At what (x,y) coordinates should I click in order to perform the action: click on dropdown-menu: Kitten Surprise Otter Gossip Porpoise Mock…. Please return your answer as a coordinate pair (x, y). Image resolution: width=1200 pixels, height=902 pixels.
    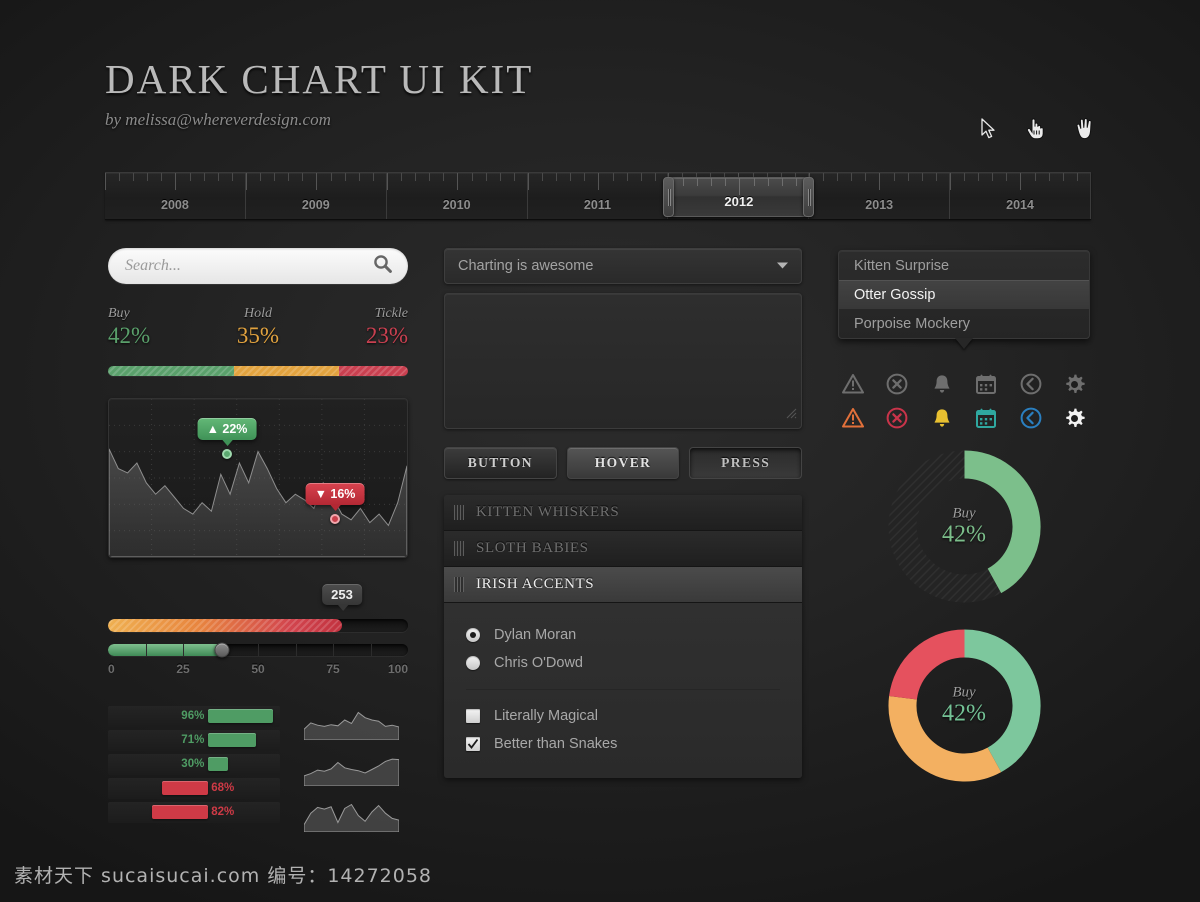
    Looking at the image, I should click on (964, 299).